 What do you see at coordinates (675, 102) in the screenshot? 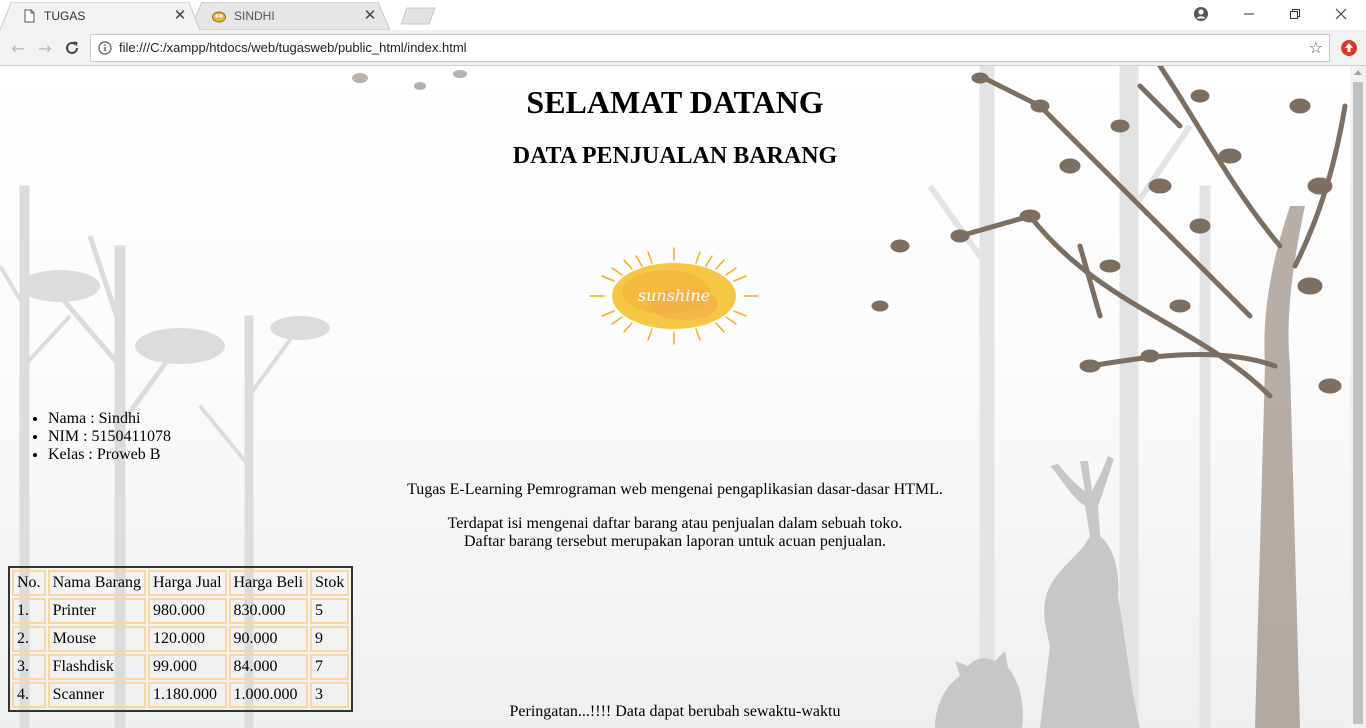
I see `page-title: SELAMAT DATANG` at bounding box center [675, 102].